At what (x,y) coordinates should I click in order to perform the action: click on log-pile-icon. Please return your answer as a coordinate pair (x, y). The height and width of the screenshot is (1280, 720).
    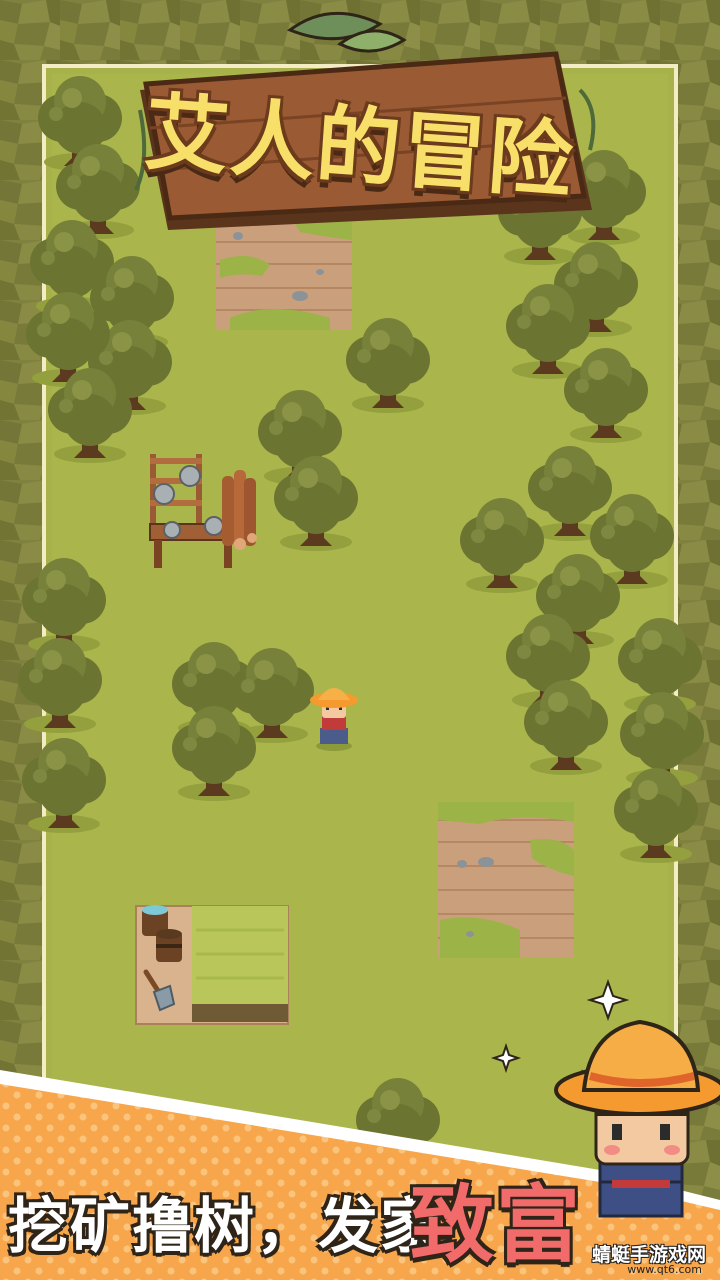
    Looking at the image, I should click on (239, 510).